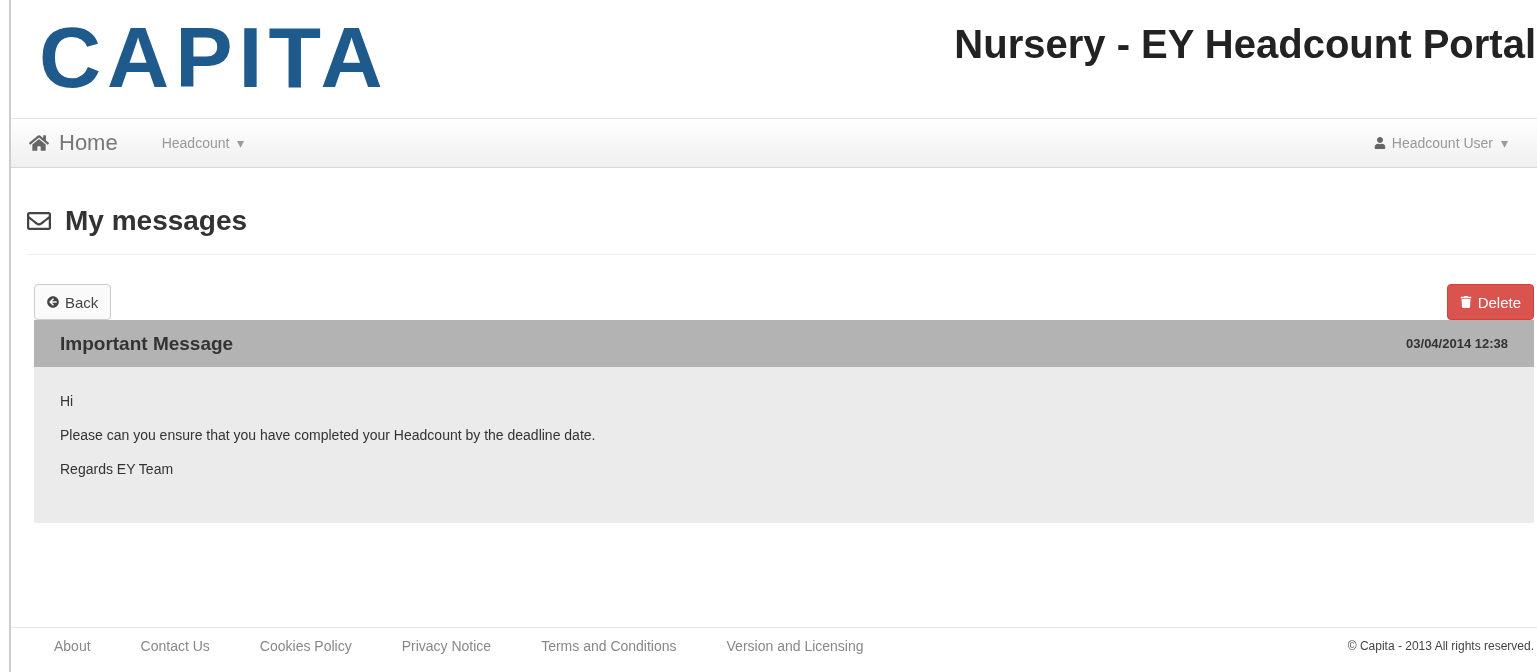 This screenshot has width=1537, height=672. What do you see at coordinates (156, 221) in the screenshot?
I see `page-heading: My messages` at bounding box center [156, 221].